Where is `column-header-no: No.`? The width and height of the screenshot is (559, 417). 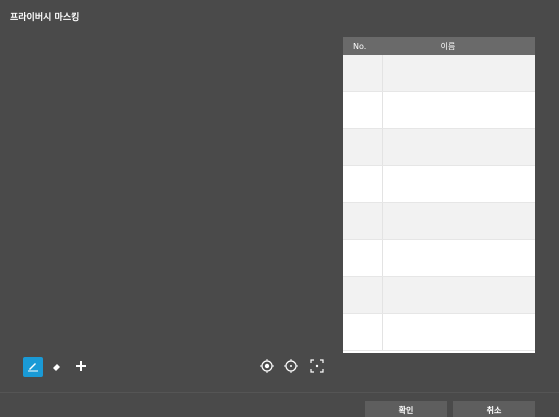
column-header-no: No. is located at coordinates (360, 46).